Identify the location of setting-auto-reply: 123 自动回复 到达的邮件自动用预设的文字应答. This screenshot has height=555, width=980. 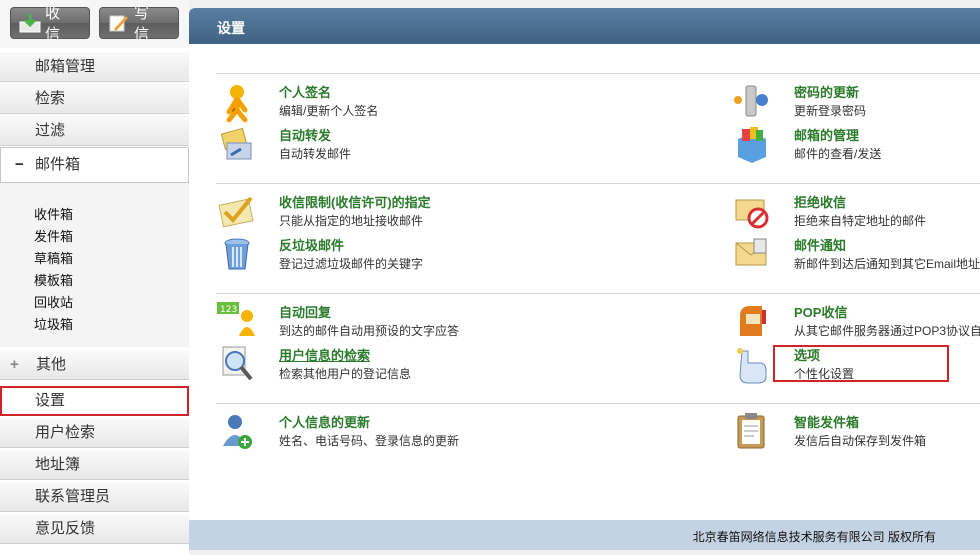
(427, 324).